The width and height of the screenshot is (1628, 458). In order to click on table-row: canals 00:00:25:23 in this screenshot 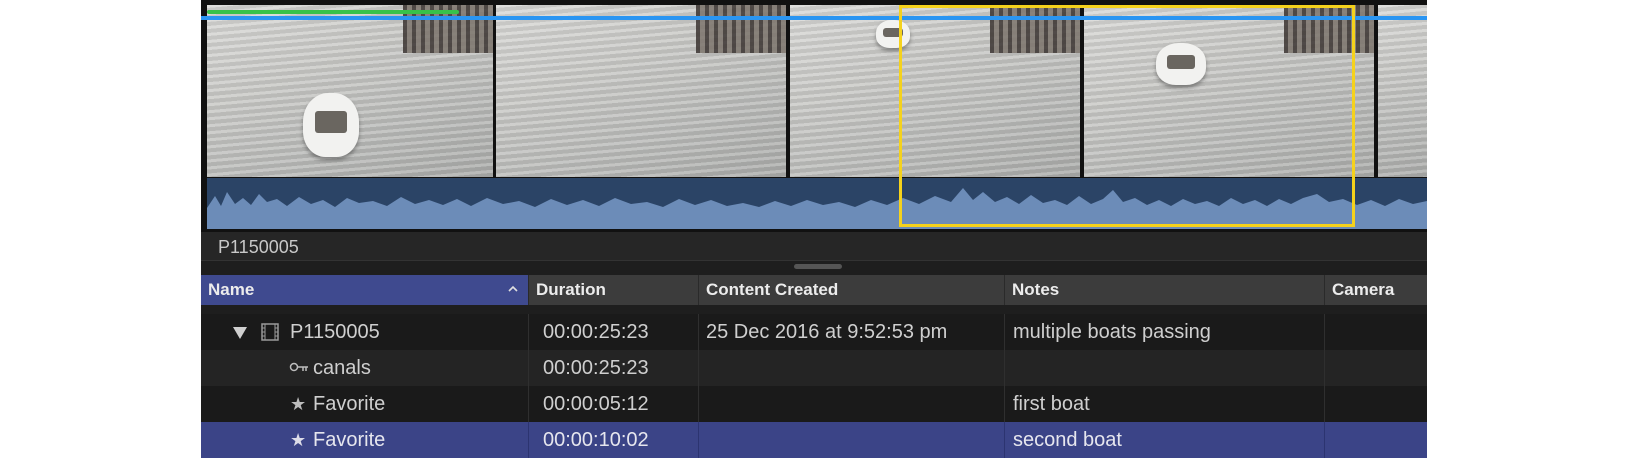, I will do `click(814, 368)`.